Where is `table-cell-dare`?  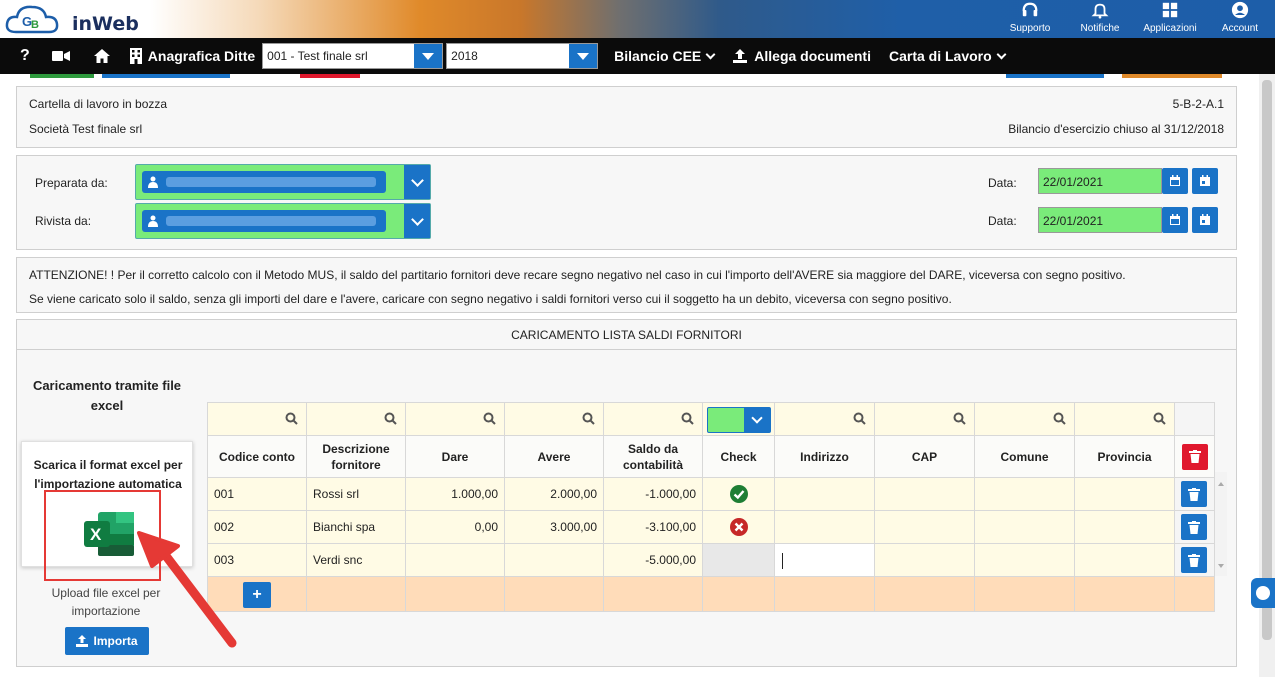 table-cell-dare is located at coordinates (455, 560).